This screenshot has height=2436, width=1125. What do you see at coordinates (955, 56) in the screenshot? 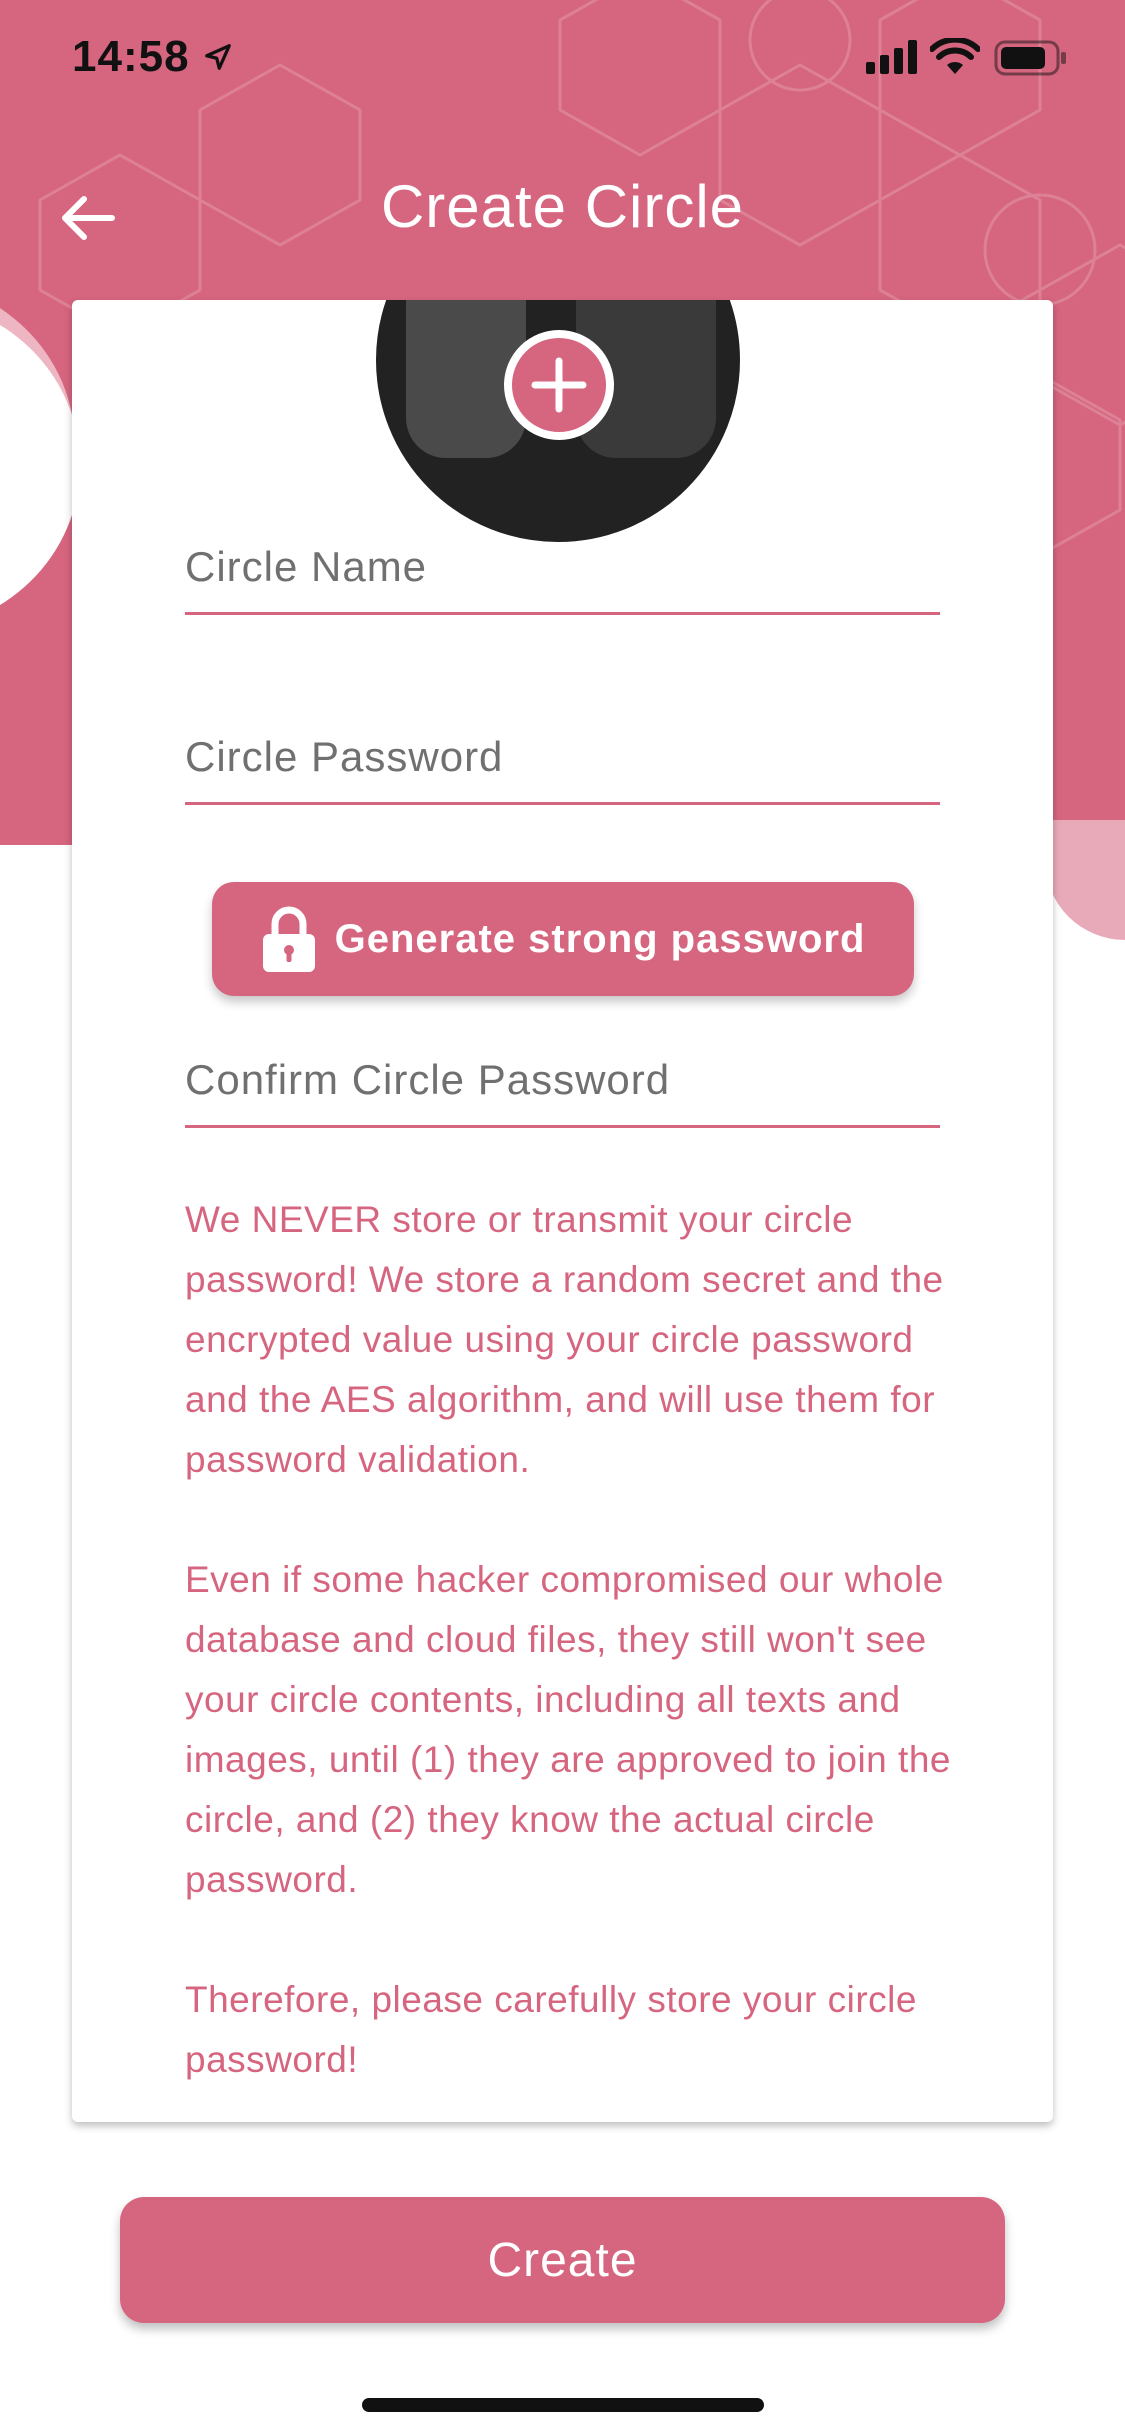
I see `wifi-icon` at bounding box center [955, 56].